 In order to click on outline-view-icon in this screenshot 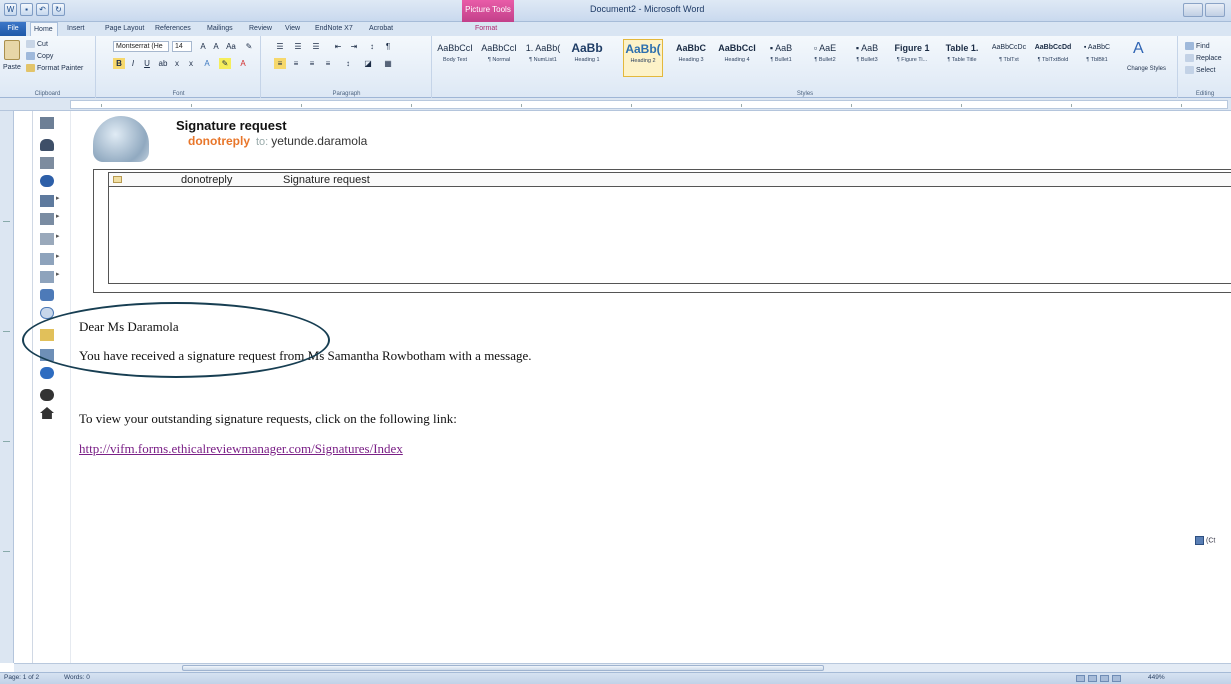, I will do `click(1116, 678)`.